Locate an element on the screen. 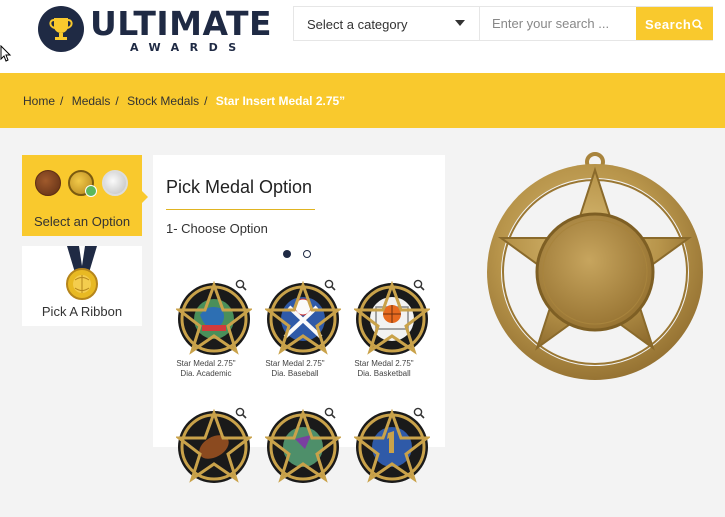 The width and height of the screenshot is (725, 517). check-icon is located at coordinates (91, 191).